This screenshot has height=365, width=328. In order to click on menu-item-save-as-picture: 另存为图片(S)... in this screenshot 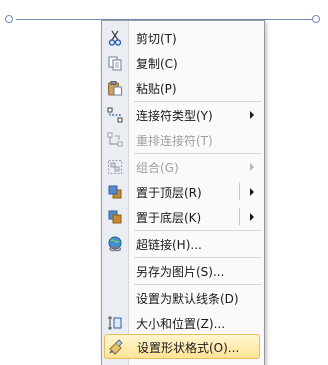, I will do `click(183, 270)`.